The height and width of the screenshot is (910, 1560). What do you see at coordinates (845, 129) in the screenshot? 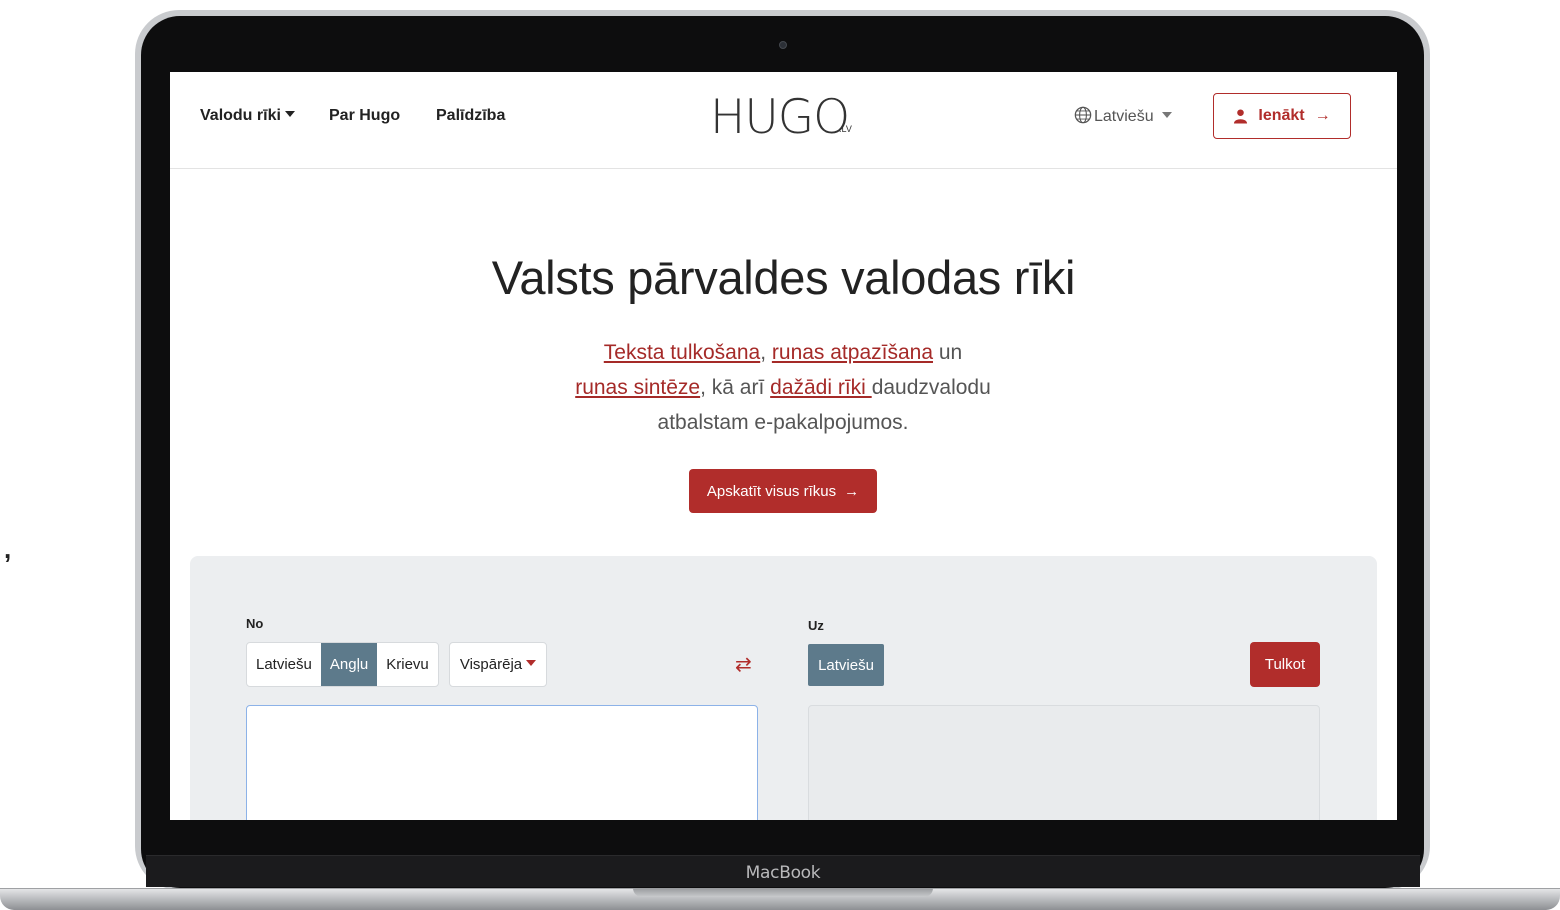
I see `hugo-logo-suffix: .LV` at bounding box center [845, 129].